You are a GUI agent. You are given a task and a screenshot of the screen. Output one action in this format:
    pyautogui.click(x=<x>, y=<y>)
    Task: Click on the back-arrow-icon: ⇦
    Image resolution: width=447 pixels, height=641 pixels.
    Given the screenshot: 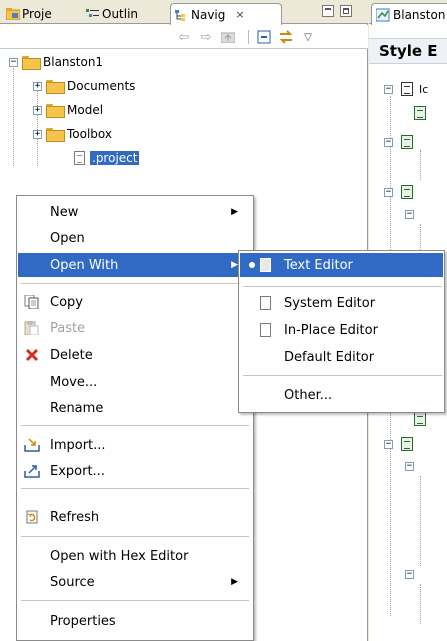 What is the action you would take?
    pyautogui.click(x=184, y=37)
    